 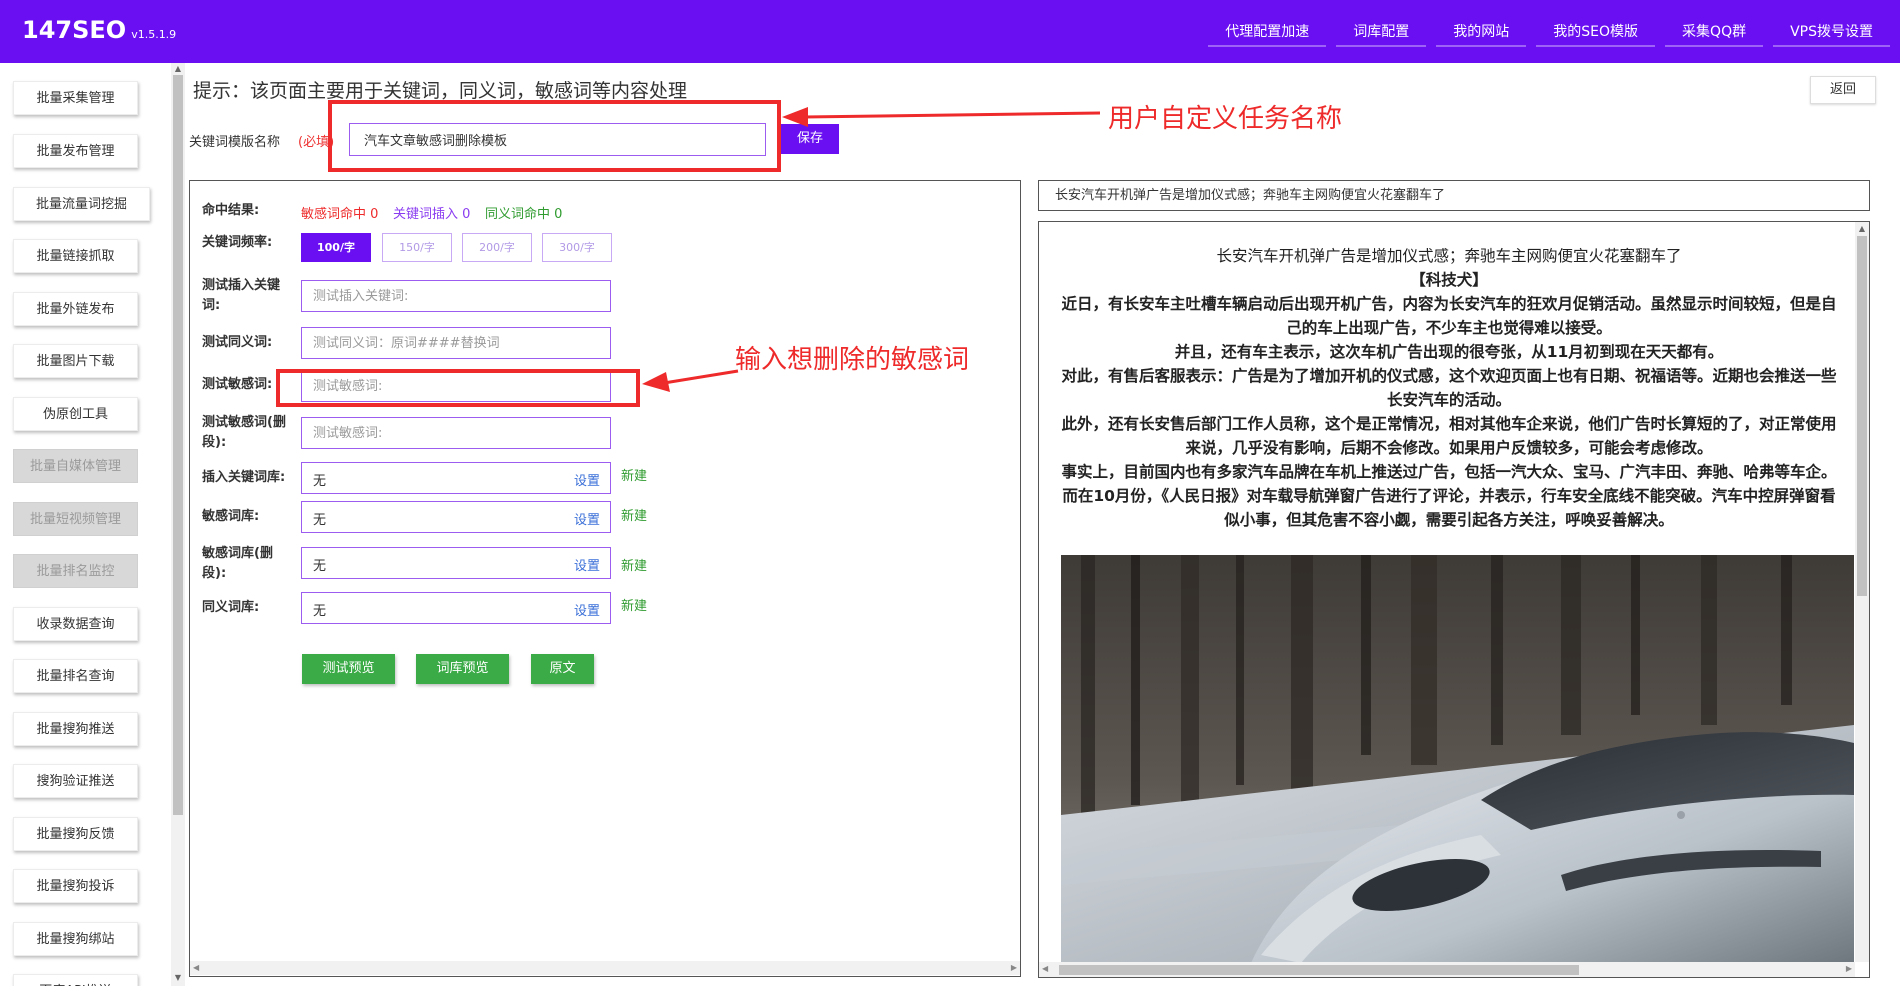 I want to click on back-button: 返回, so click(x=1843, y=90).